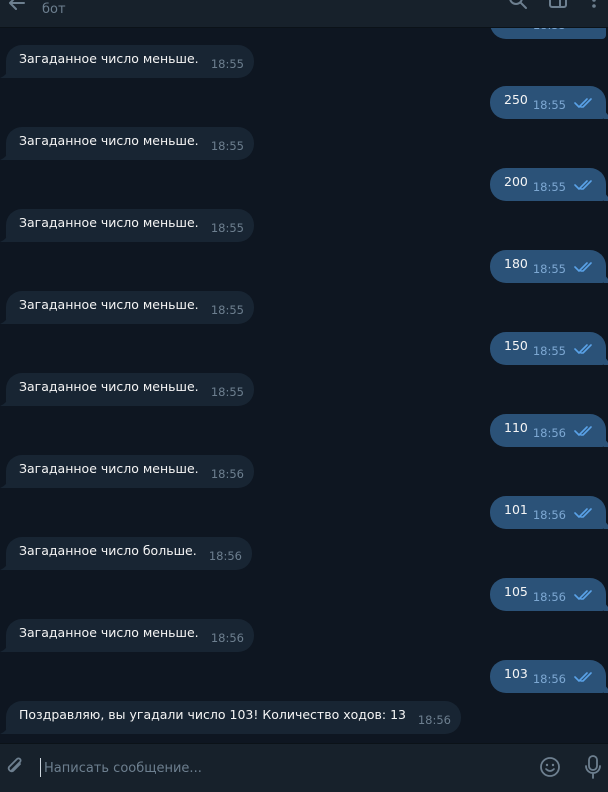 The height and width of the screenshot is (792, 608). Describe the element at coordinates (518, 5) in the screenshot. I see `search-icon` at that location.